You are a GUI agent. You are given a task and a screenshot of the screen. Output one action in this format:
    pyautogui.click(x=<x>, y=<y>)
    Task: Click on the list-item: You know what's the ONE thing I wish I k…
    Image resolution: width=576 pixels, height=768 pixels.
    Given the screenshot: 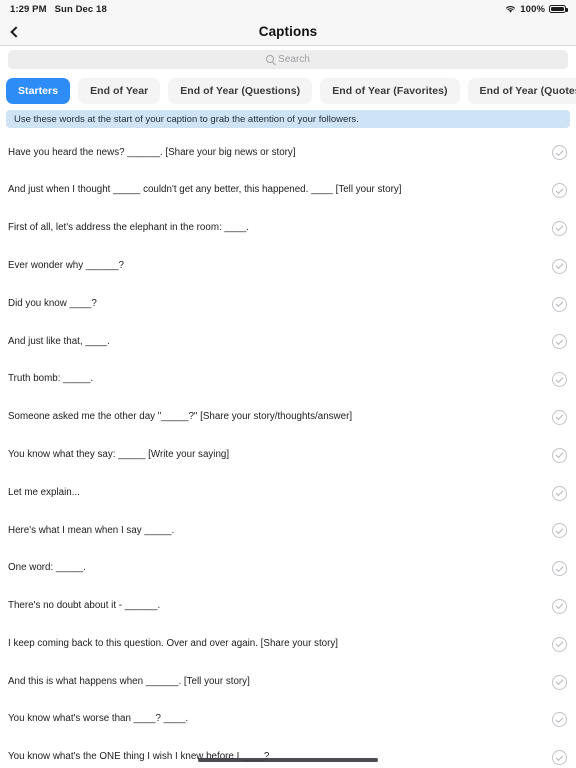 What is the action you would take?
    pyautogui.click(x=288, y=753)
    